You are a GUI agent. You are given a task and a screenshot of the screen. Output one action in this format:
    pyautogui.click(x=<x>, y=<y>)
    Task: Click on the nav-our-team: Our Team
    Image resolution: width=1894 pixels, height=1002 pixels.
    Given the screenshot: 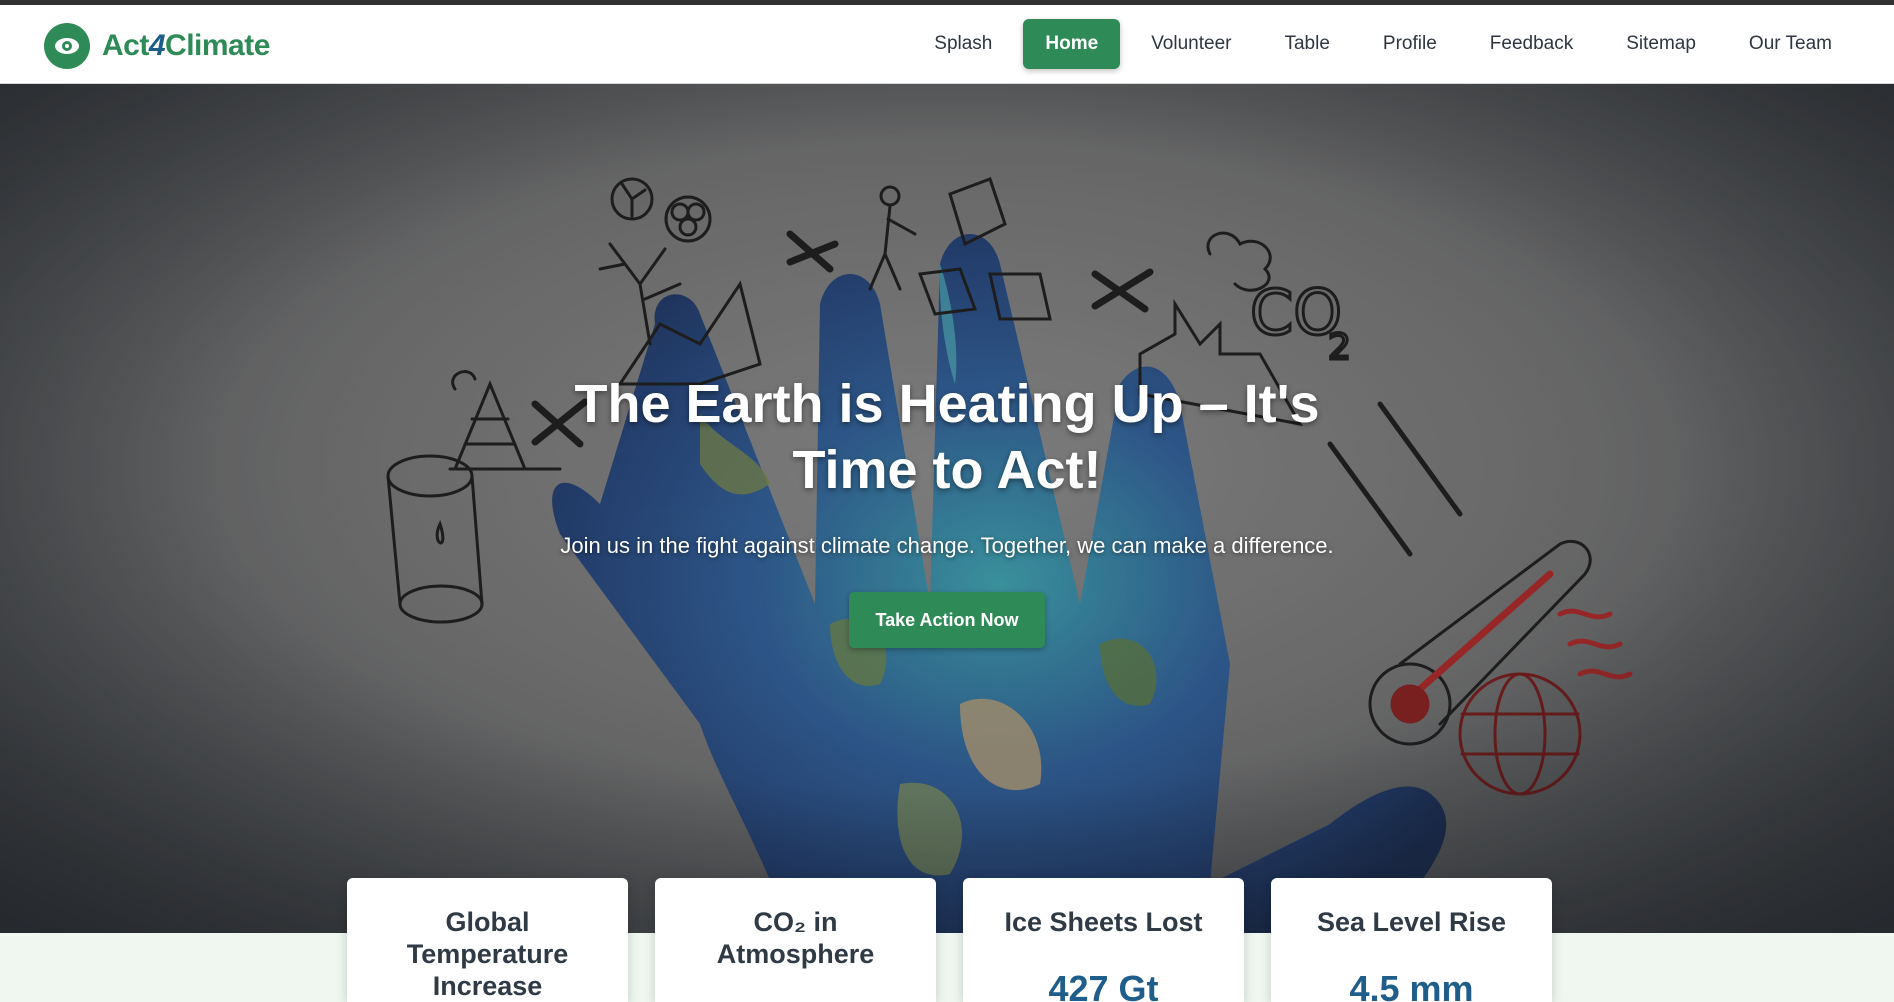 What is the action you would take?
    pyautogui.click(x=1790, y=44)
    